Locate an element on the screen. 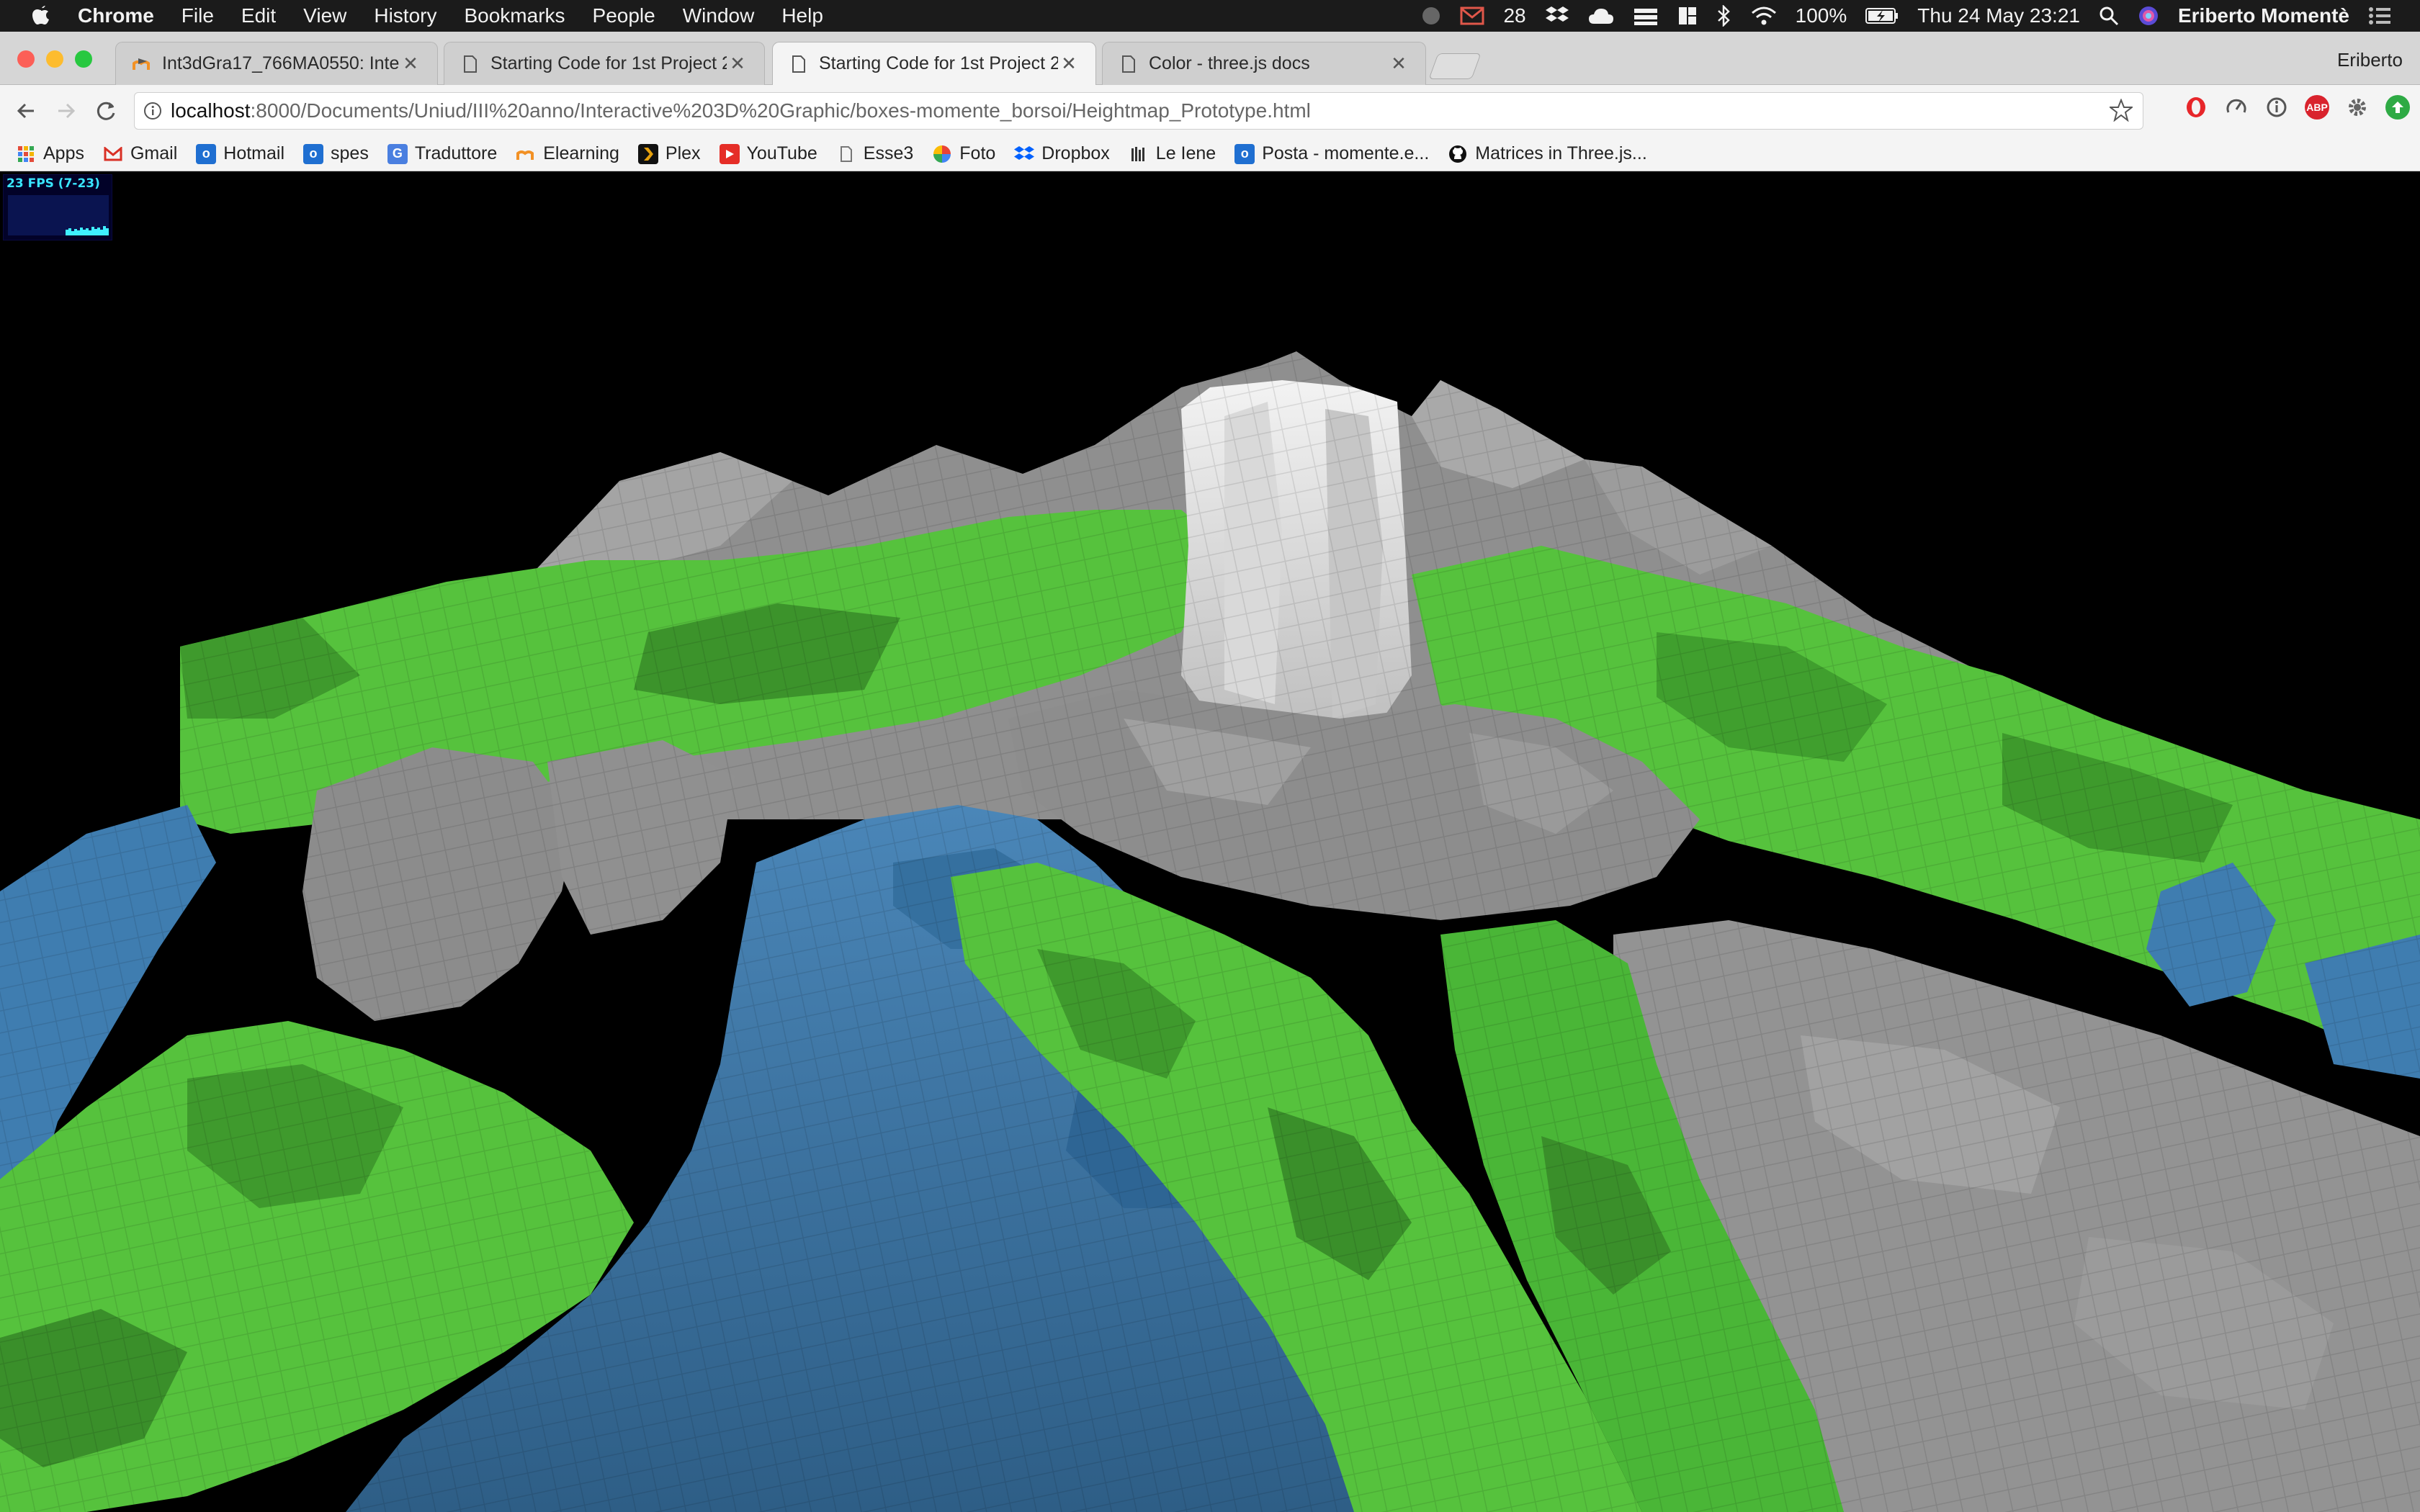 This screenshot has width=2420, height=1512. bookmark-label: Hotmail is located at coordinates (254, 153).